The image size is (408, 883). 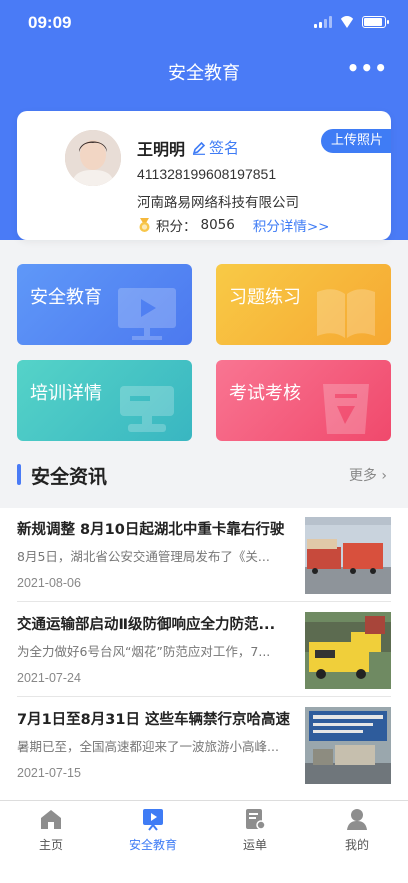 I want to click on signature-link: 签名, so click(x=215, y=147).